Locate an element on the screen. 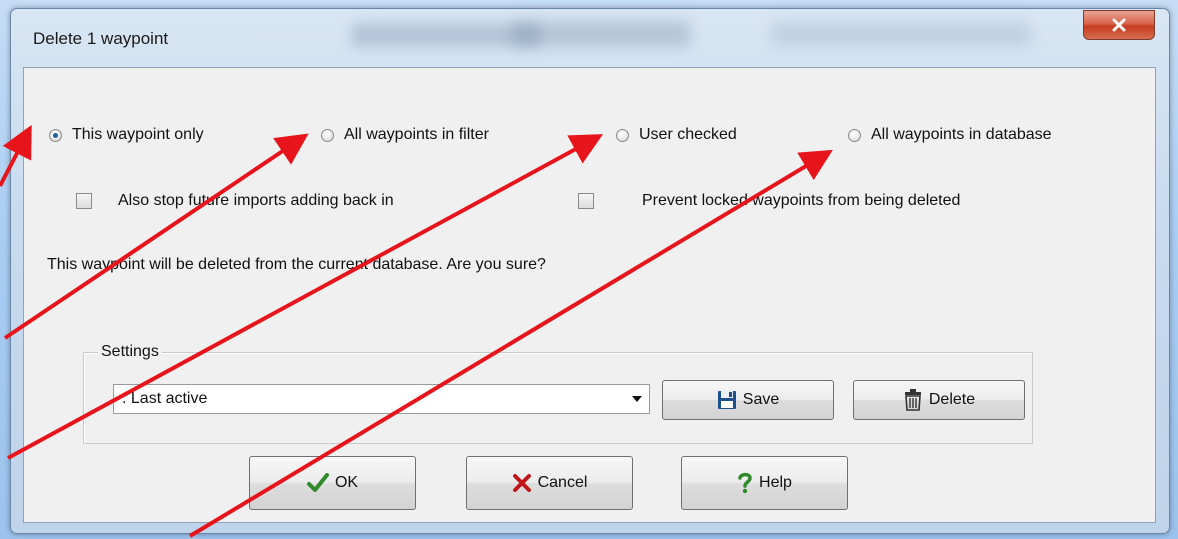 This screenshot has height=539, width=1178. radio-all-waypoints-in-database: All waypoints in database is located at coordinates (950, 135).